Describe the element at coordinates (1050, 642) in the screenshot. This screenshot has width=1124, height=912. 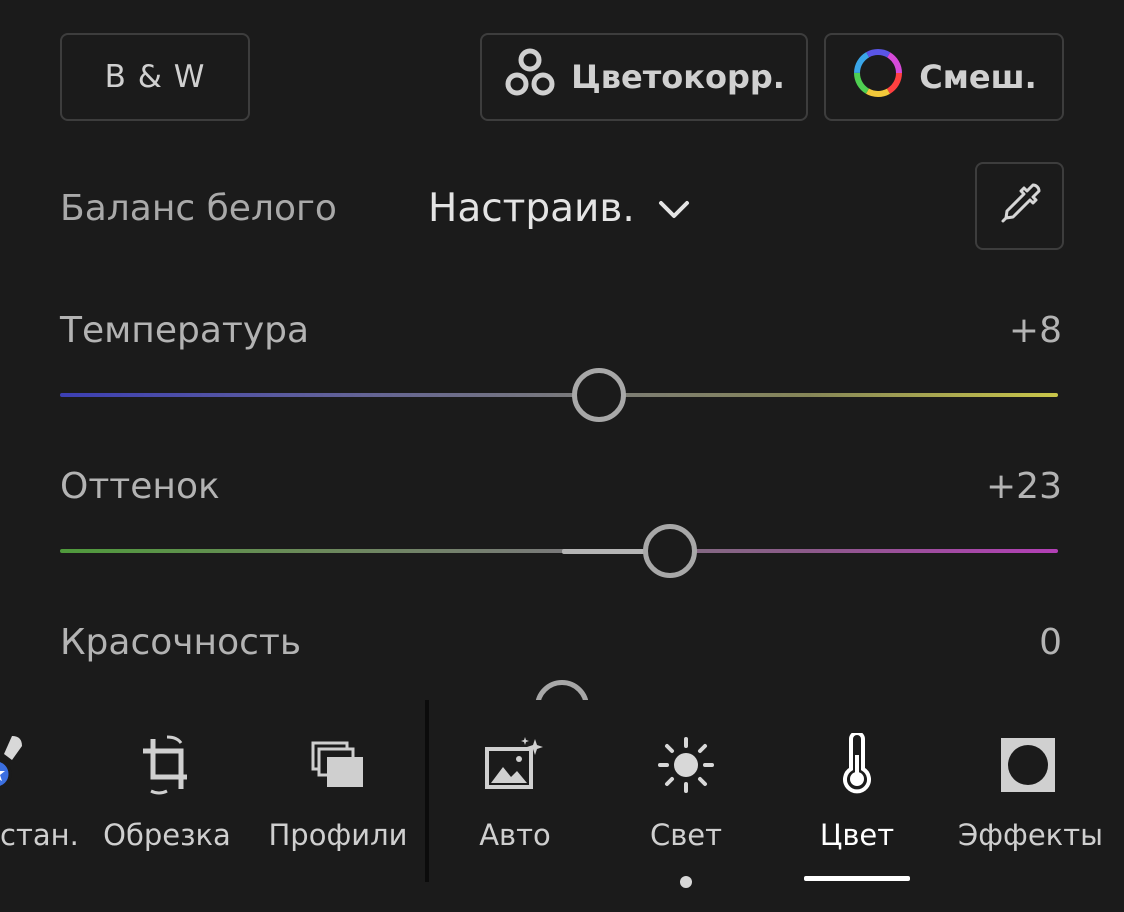
I see `vibrance-value: 0` at that location.